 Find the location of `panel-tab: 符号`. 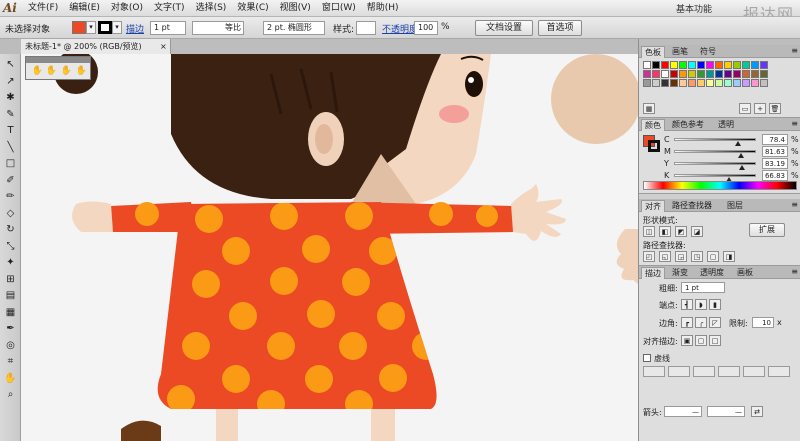

panel-tab: 符号 is located at coordinates (708, 52).